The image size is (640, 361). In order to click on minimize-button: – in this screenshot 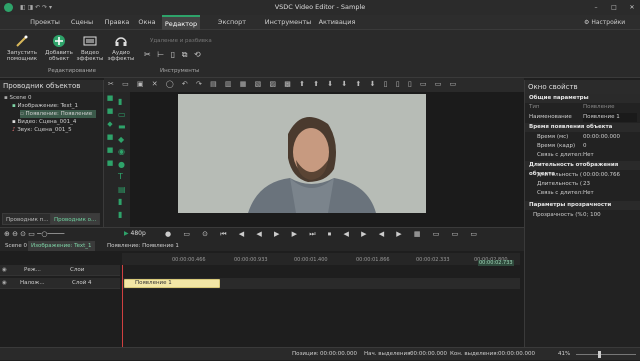, I will do `click(596, 7)`.